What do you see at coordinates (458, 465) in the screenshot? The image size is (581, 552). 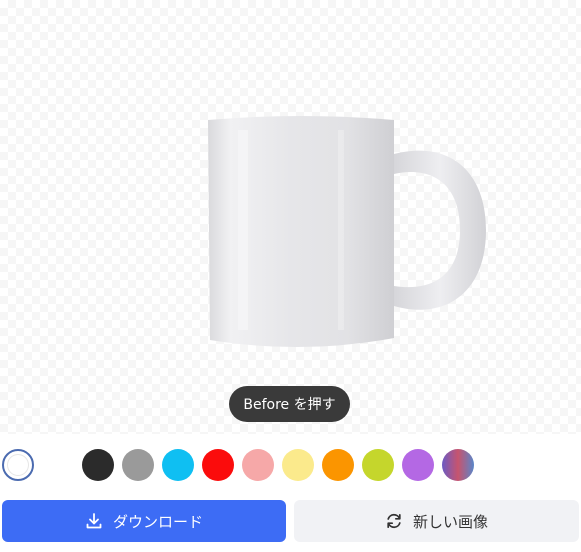 I see `color-swatch-gradient` at bounding box center [458, 465].